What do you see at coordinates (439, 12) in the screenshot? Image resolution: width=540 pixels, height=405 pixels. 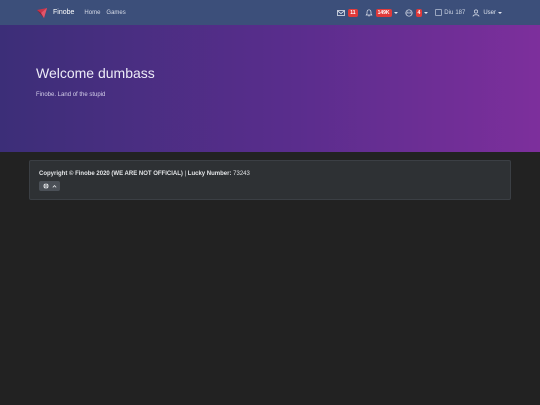 I see `coin-image` at bounding box center [439, 12].